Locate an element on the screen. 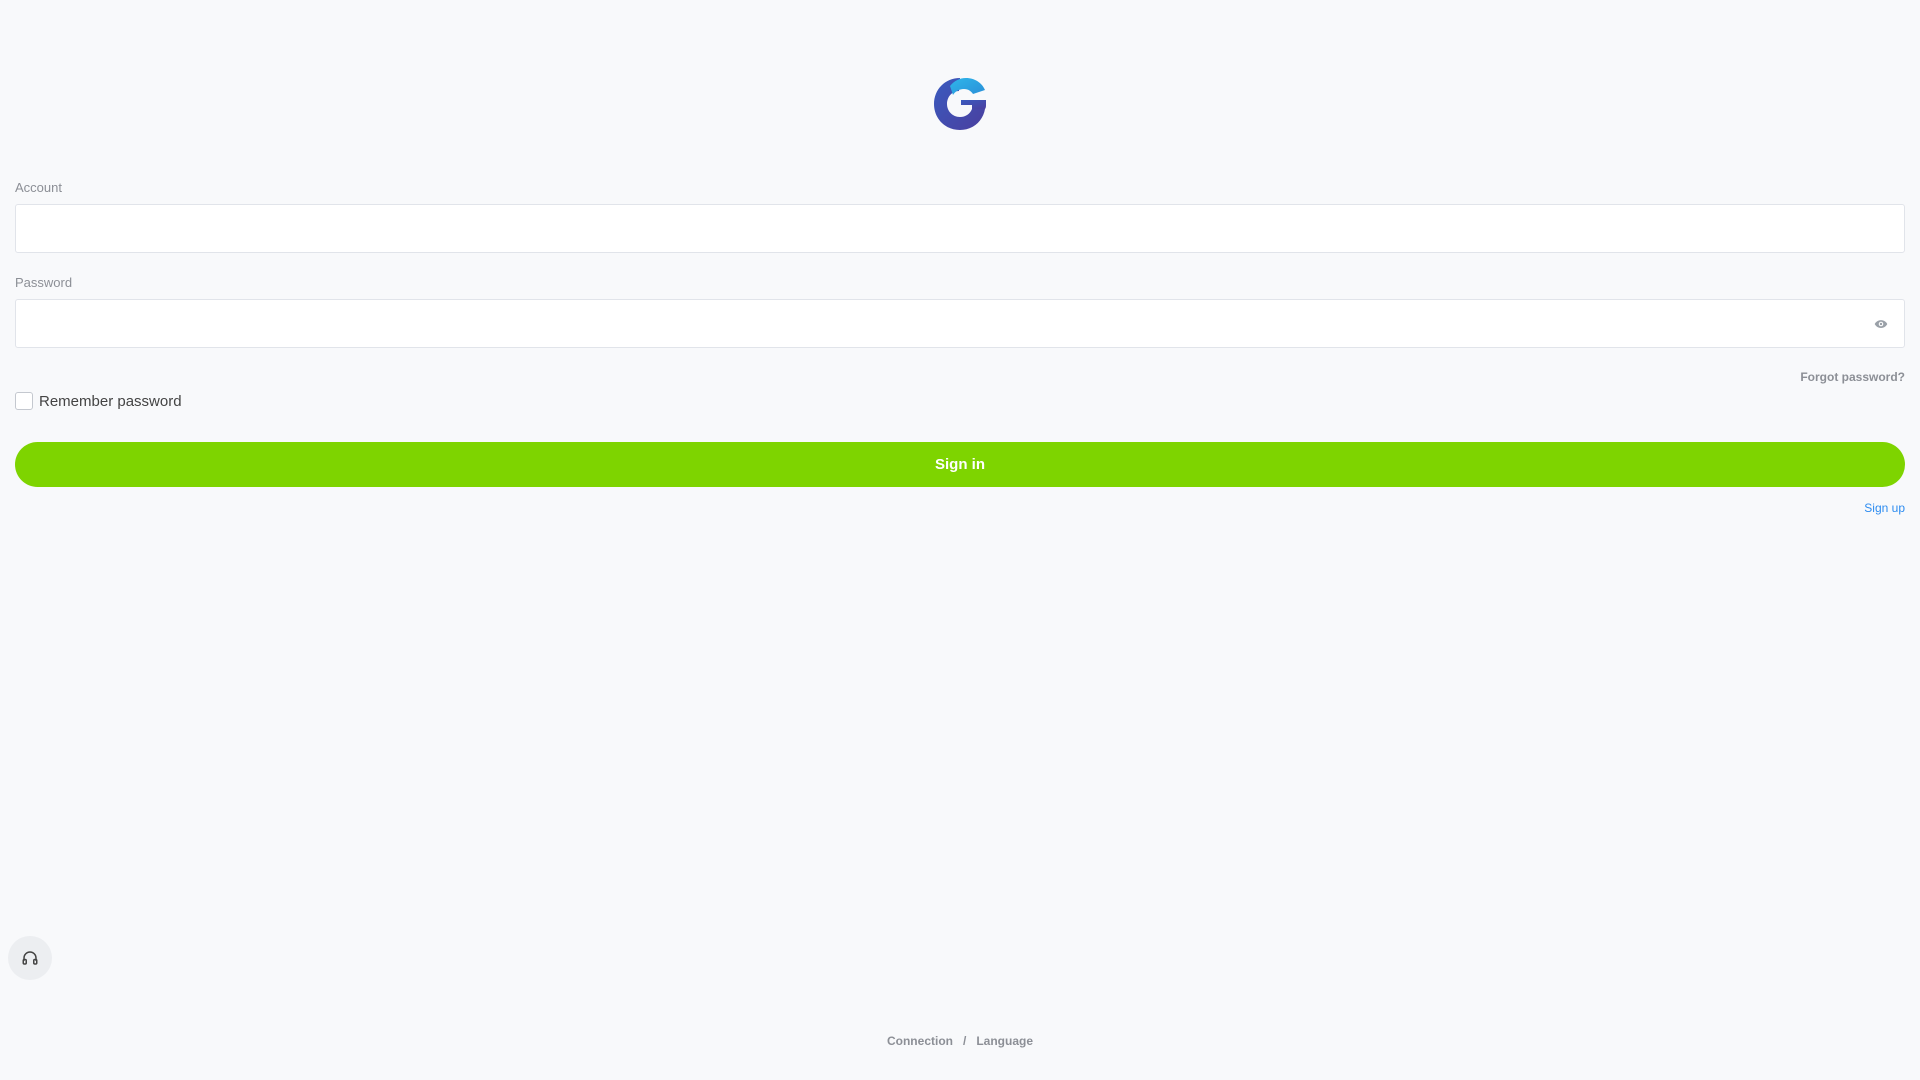  sign-in-button: Sign in is located at coordinates (960, 464).